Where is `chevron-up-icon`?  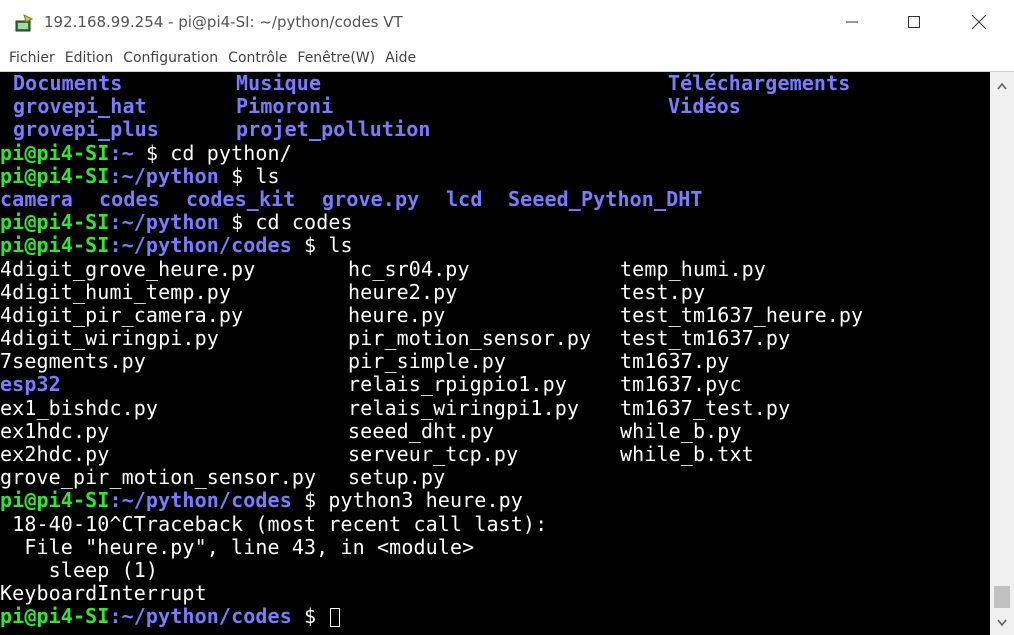
chevron-up-icon is located at coordinates (1002, 86).